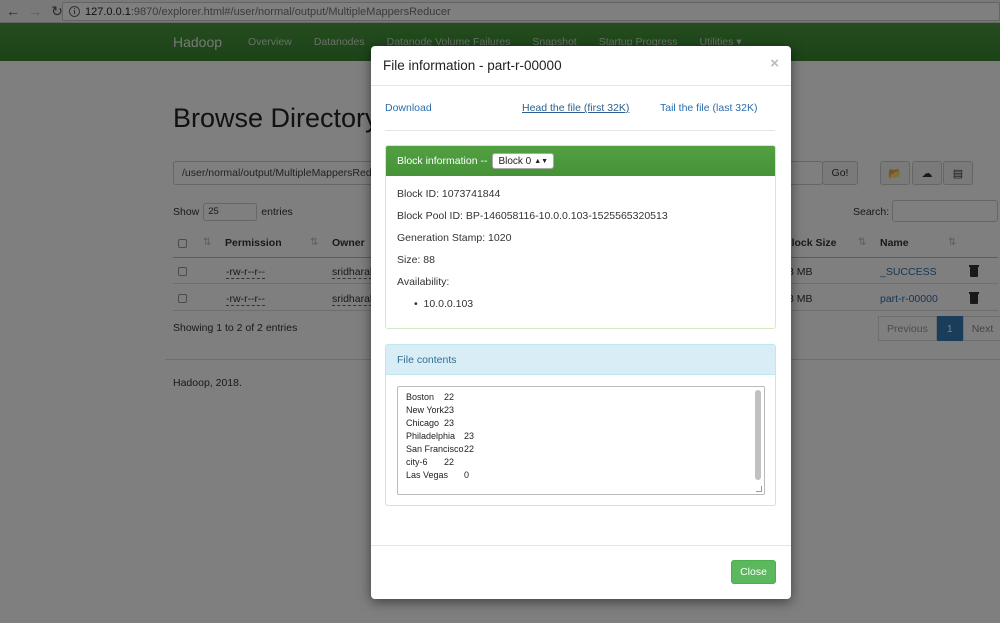 This screenshot has width=1000, height=623. What do you see at coordinates (430, 423) in the screenshot?
I see `file-line: Chicago 23` at bounding box center [430, 423].